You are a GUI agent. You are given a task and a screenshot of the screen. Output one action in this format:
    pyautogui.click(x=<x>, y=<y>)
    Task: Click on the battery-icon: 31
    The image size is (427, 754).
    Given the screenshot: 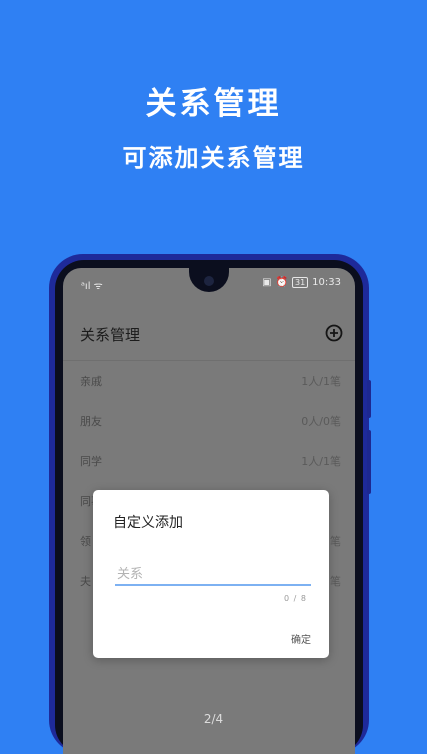 What is the action you would take?
    pyautogui.click(x=300, y=282)
    